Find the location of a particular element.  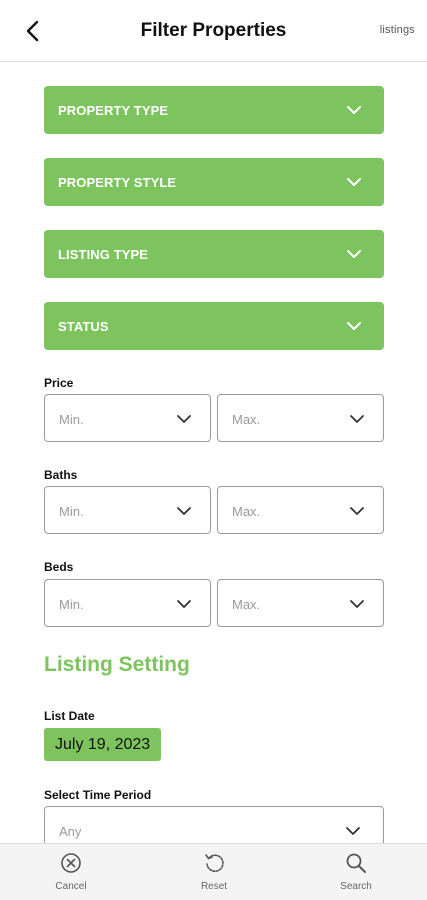

accordion-label: PROPERTY TYPE is located at coordinates (113, 110).